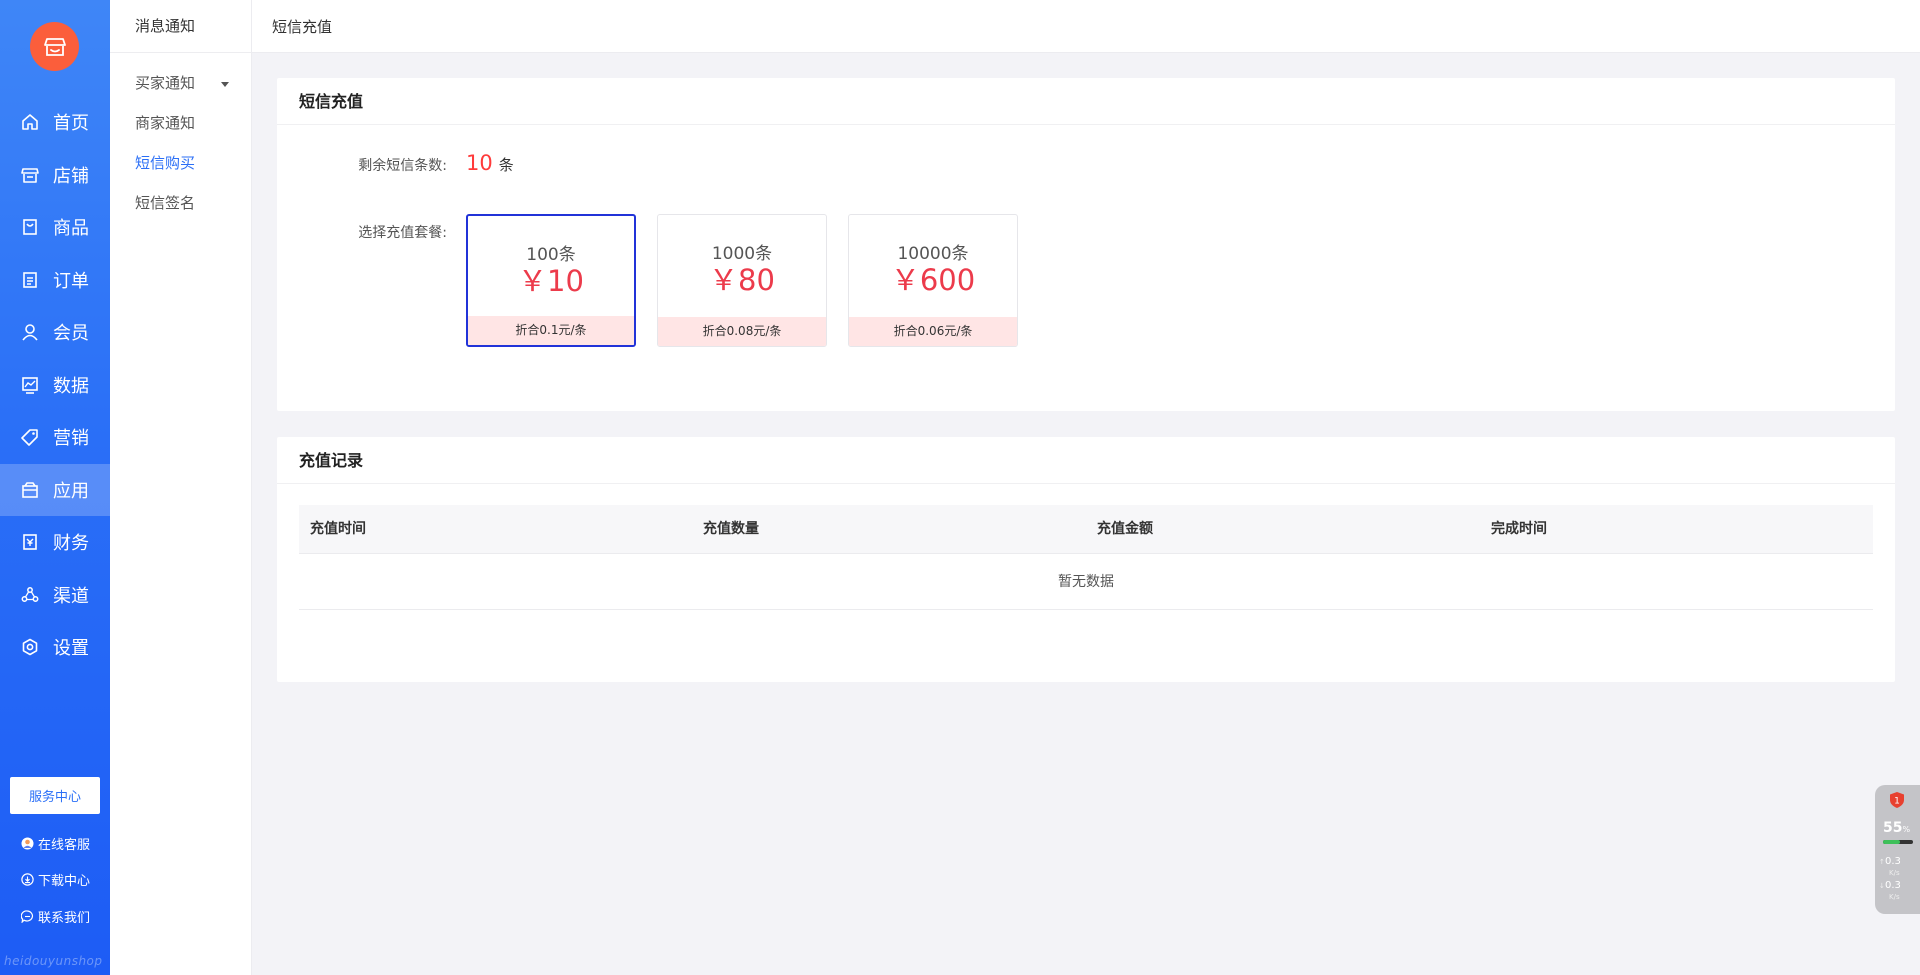 The image size is (1920, 975). What do you see at coordinates (64, 918) in the screenshot?
I see `contact-us-label: 联系我们` at bounding box center [64, 918].